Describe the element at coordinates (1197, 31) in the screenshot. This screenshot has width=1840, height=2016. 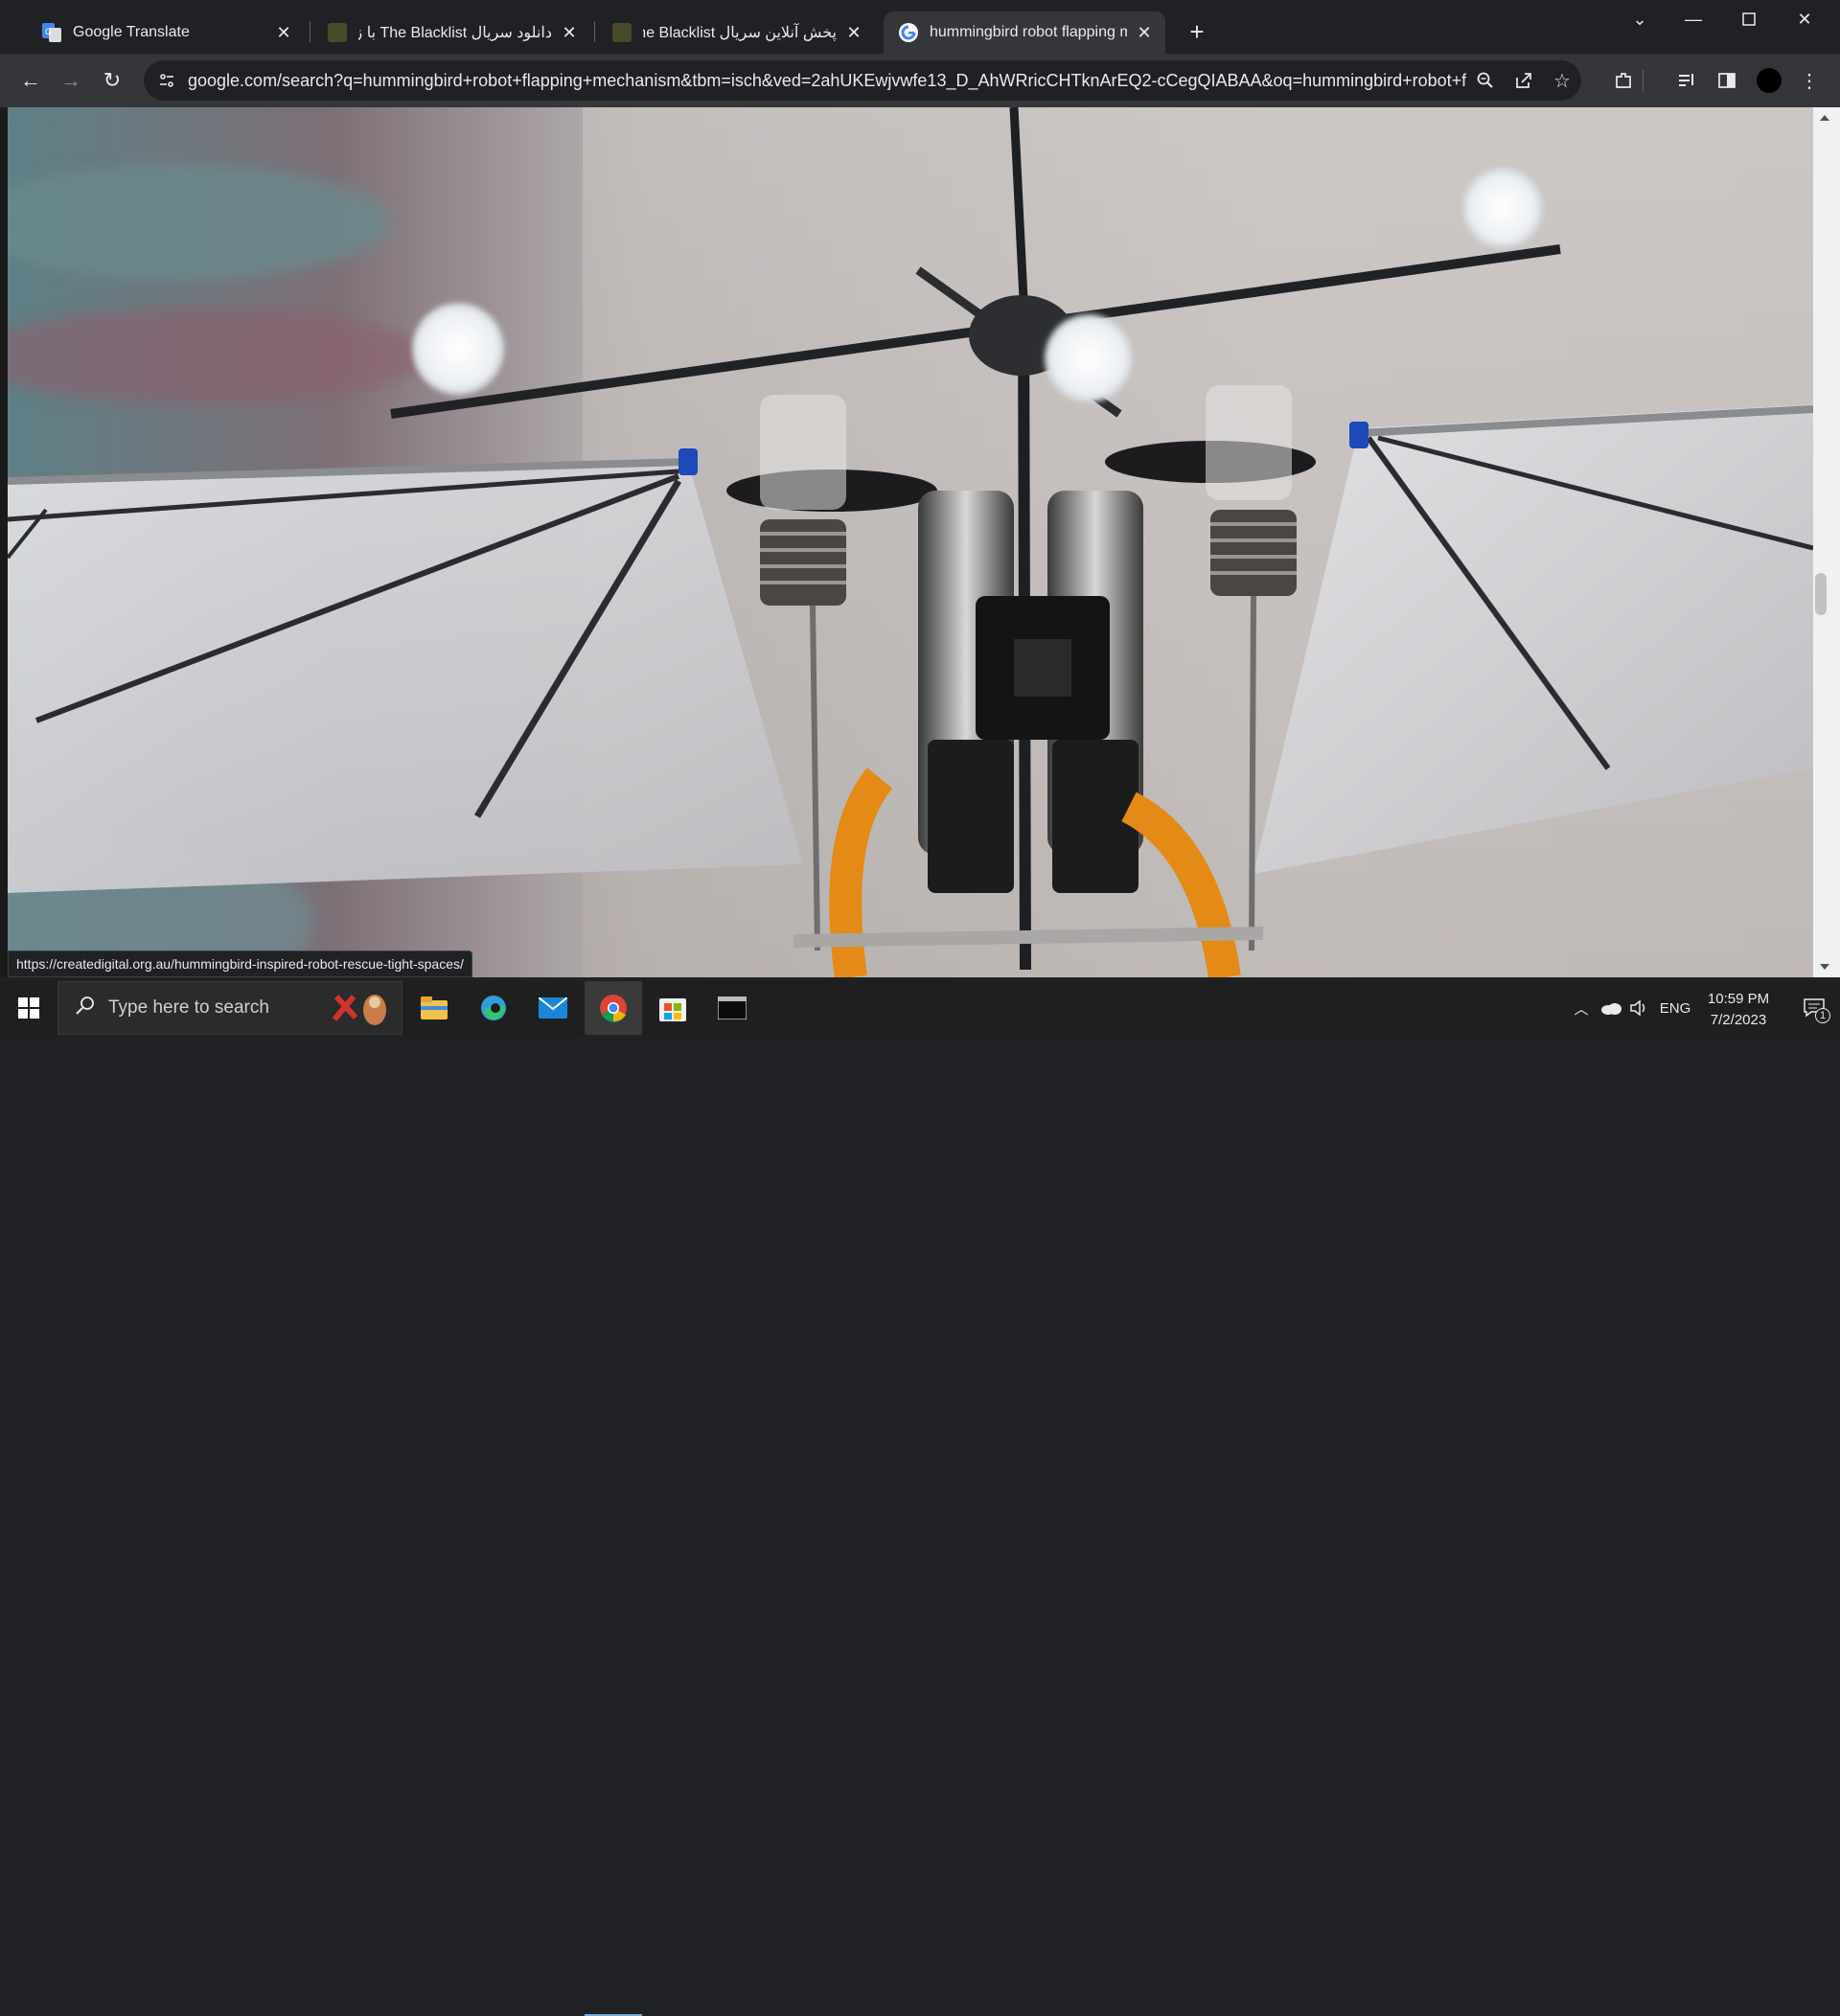
I see `new-tab-button: +` at that location.